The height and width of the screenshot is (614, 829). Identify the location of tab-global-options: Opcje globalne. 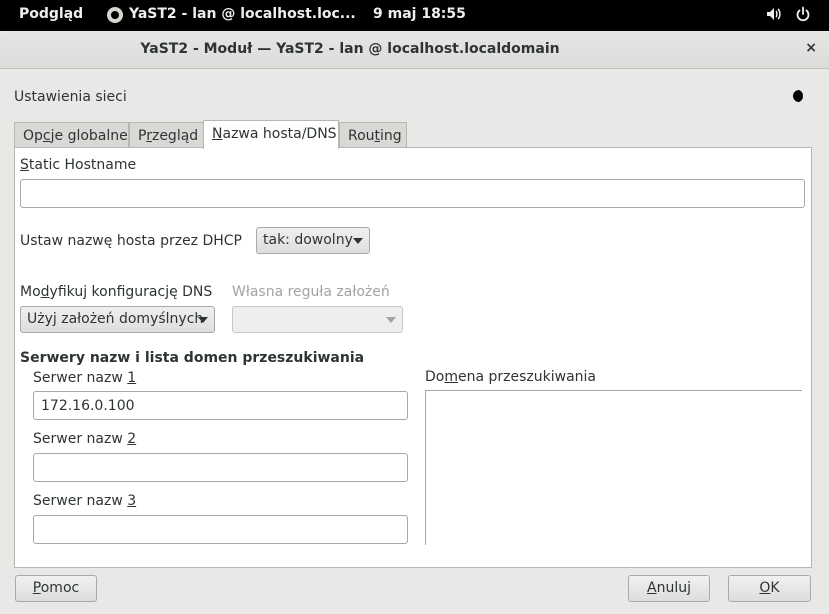
(71, 135).